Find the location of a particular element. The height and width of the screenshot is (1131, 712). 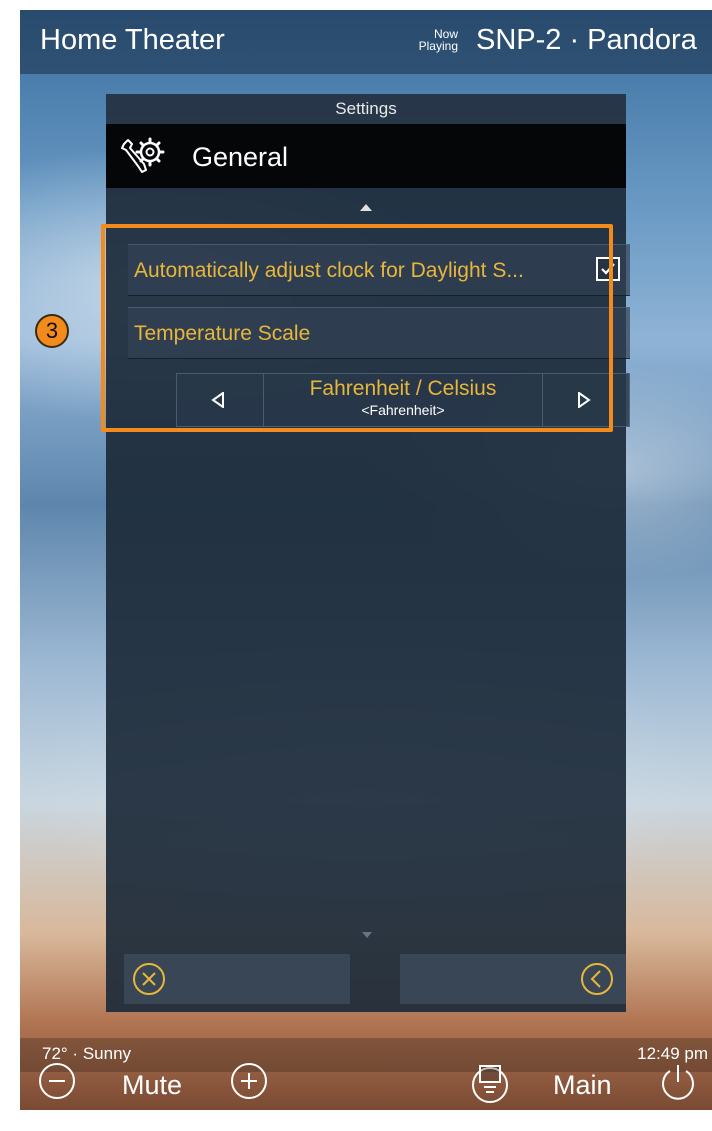

clock-time: 12:49 pm is located at coordinates (672, 1053).